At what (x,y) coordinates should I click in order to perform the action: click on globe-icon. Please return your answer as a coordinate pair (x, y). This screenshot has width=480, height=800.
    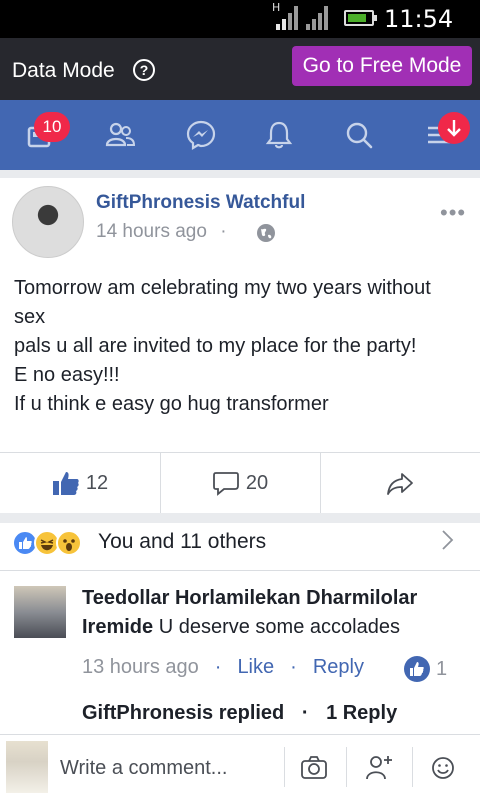
    Looking at the image, I should click on (266, 235).